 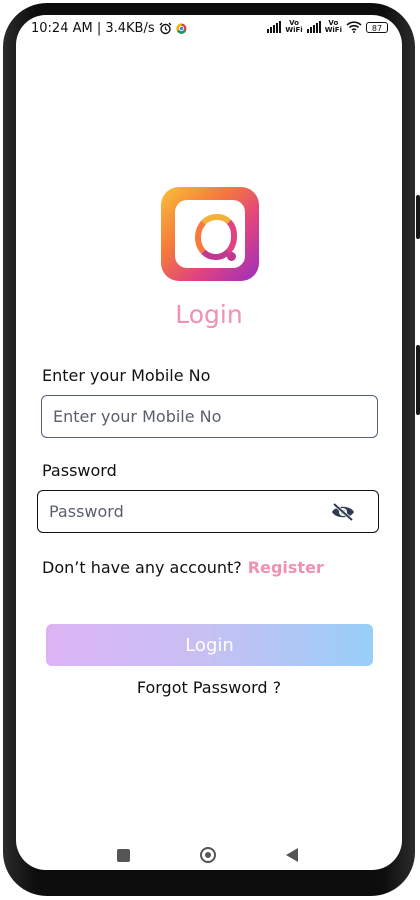 I want to click on app-logo, so click(x=210, y=234).